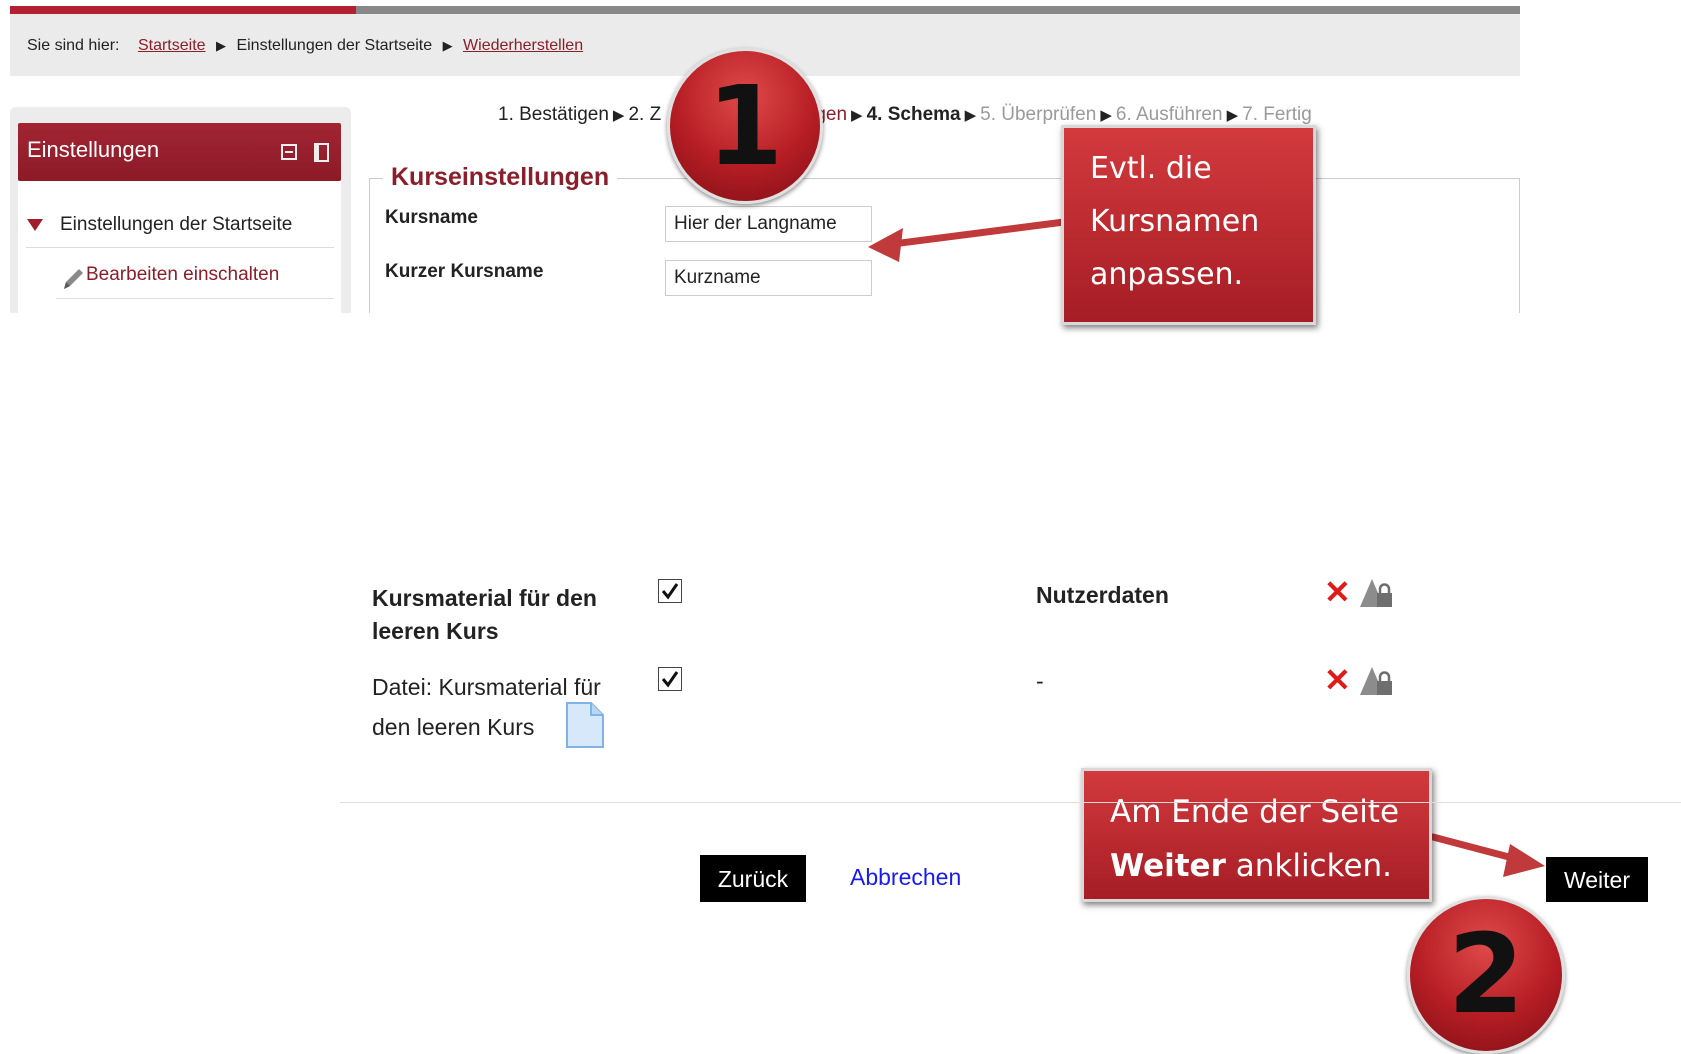 The image size is (1681, 1054). I want to click on back-button: Zurück, so click(753, 878).